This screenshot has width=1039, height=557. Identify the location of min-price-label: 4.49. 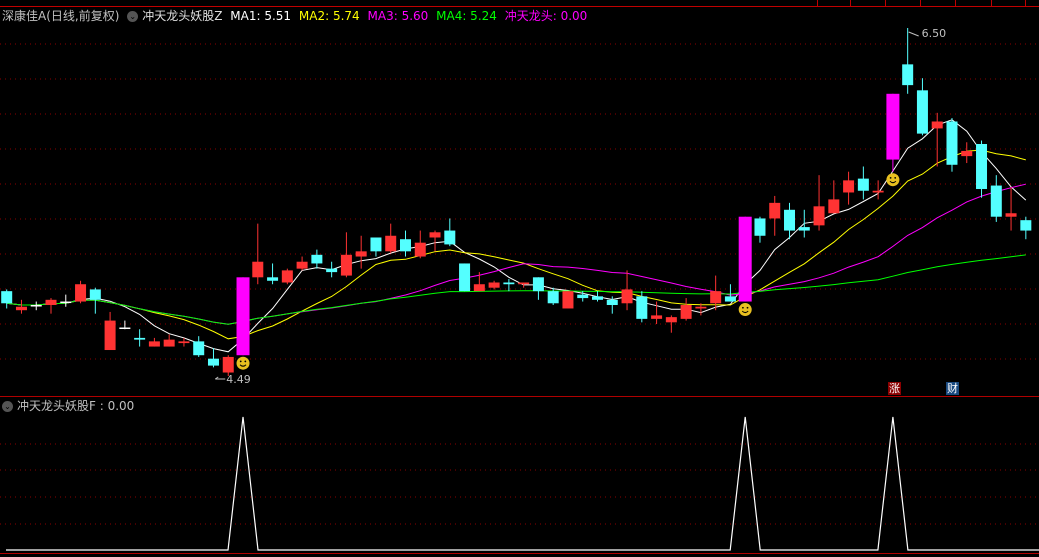
(238, 379).